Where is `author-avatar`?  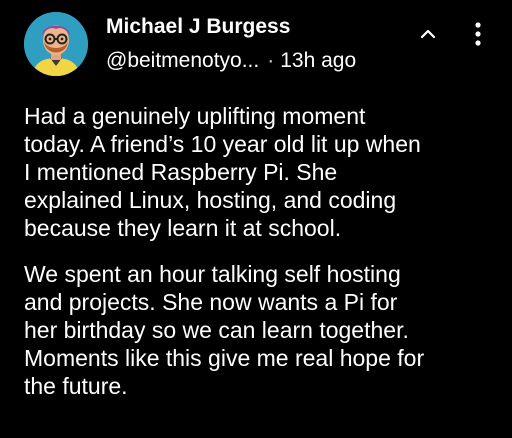
author-avatar is located at coordinates (56, 44).